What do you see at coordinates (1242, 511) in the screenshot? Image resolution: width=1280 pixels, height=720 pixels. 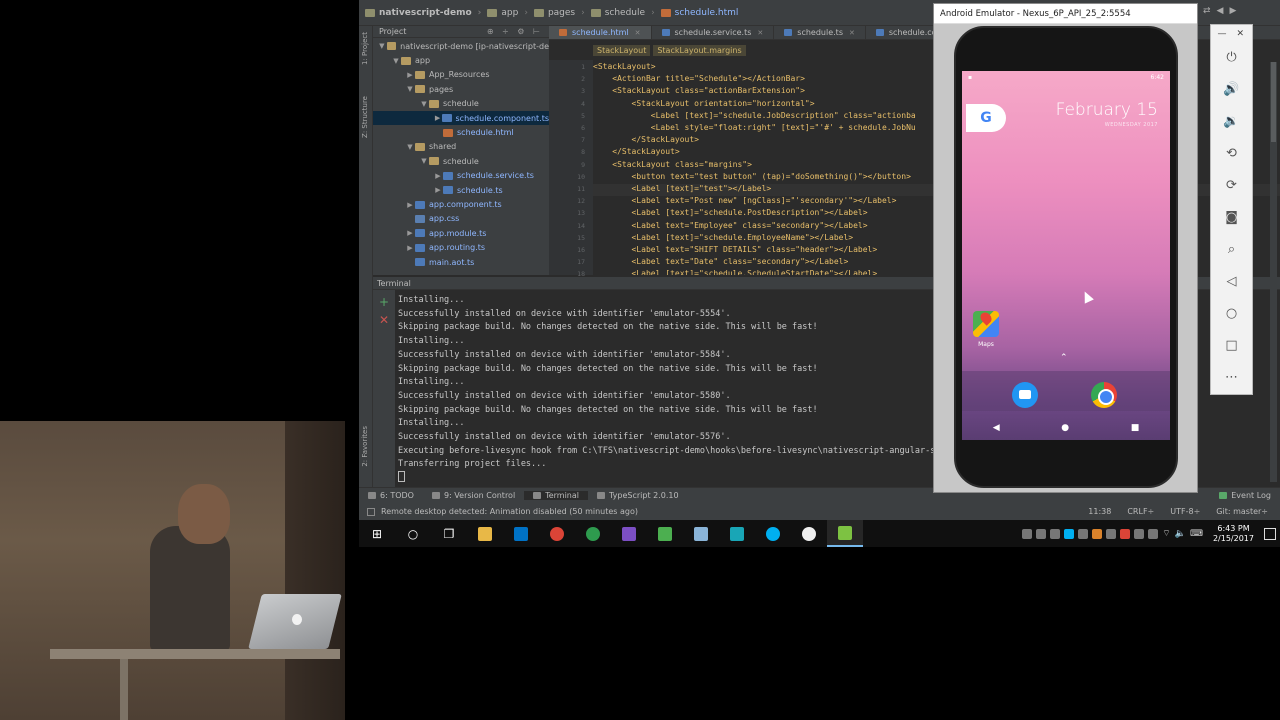 I see `git-branch: Git: master÷` at bounding box center [1242, 511].